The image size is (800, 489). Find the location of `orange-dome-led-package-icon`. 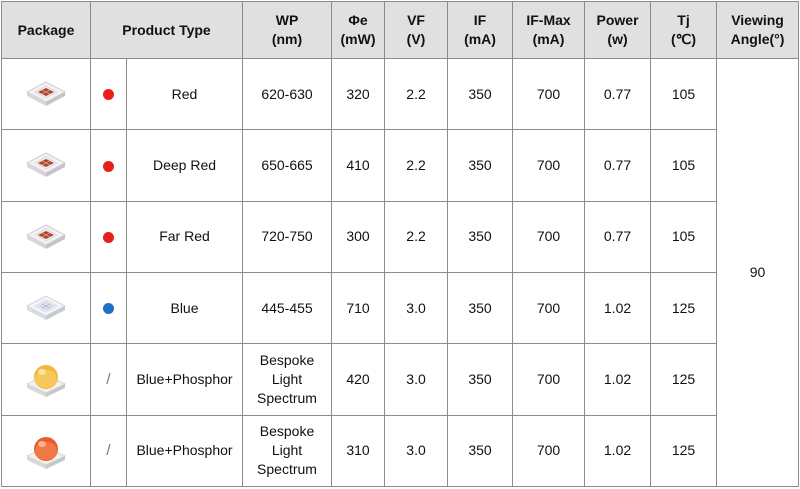

orange-dome-led-package-icon is located at coordinates (46, 452).